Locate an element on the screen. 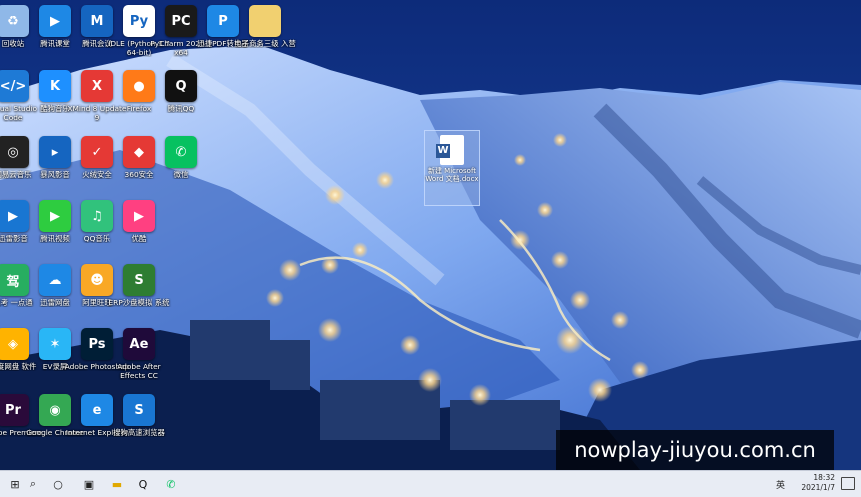  desktop-icon: ▶ 优酷 is located at coordinates (139, 231).